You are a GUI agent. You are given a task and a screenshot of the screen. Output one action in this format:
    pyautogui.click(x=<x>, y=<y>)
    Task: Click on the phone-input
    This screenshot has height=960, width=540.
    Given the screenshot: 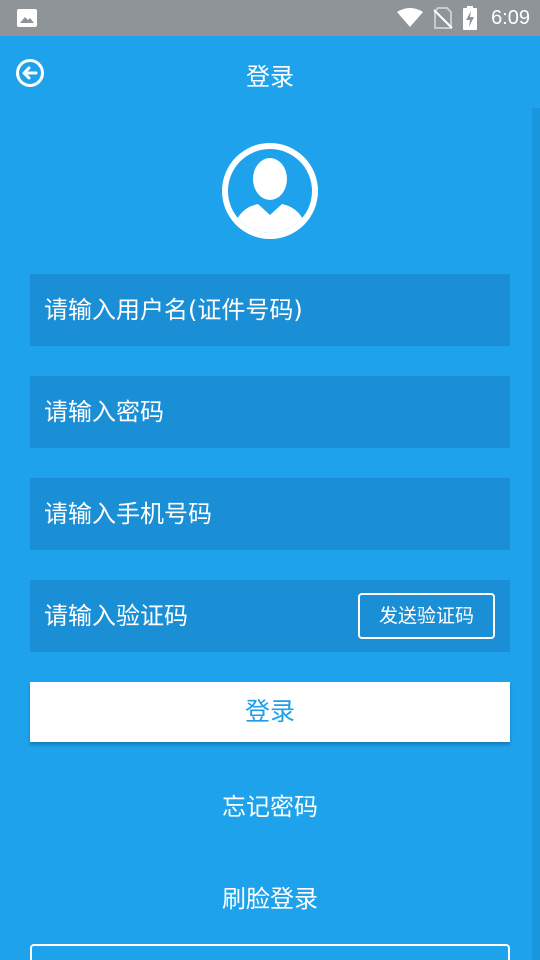 What is the action you would take?
    pyautogui.click(x=264, y=514)
    